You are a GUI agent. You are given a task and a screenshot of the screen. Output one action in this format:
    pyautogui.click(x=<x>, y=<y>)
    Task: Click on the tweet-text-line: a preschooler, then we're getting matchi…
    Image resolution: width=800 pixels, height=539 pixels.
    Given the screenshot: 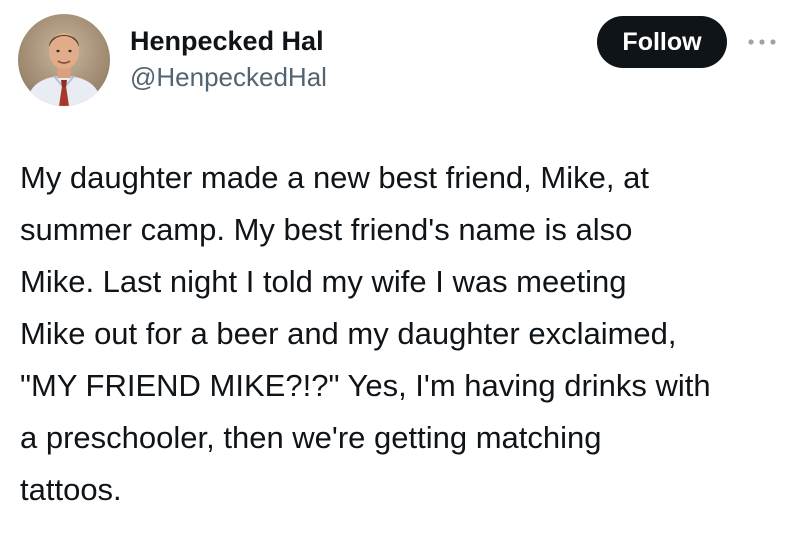 What is the action you would take?
    pyautogui.click(x=311, y=437)
    